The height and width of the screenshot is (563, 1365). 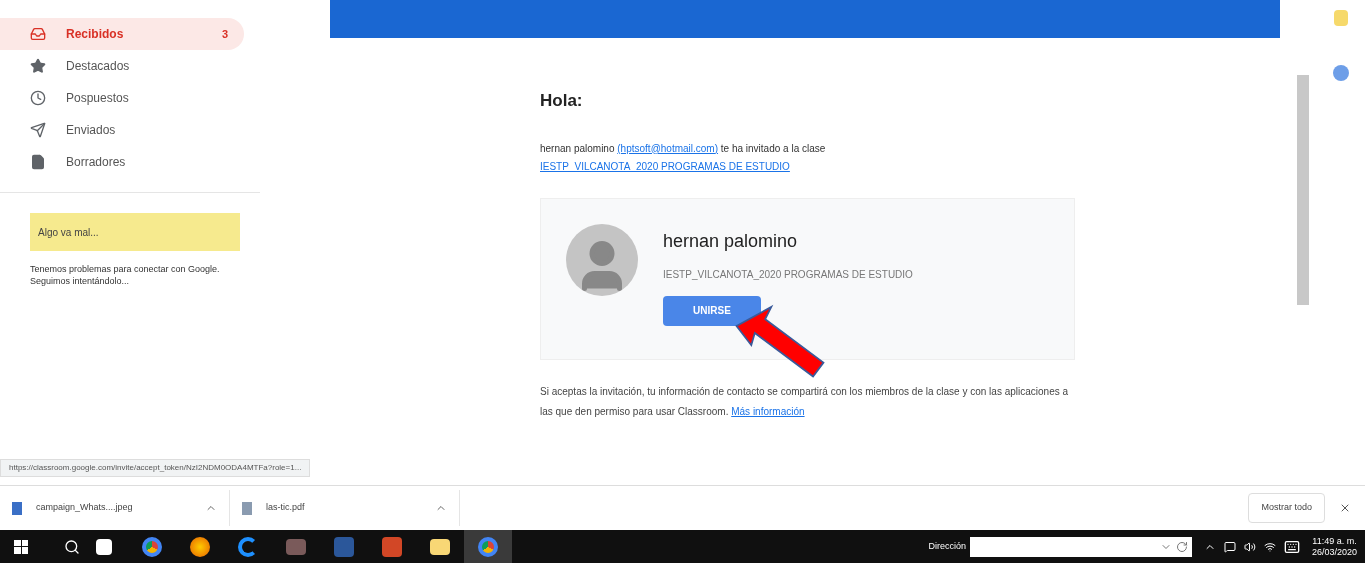 What do you see at coordinates (1229, 546) in the screenshot?
I see `chat-icon` at bounding box center [1229, 546].